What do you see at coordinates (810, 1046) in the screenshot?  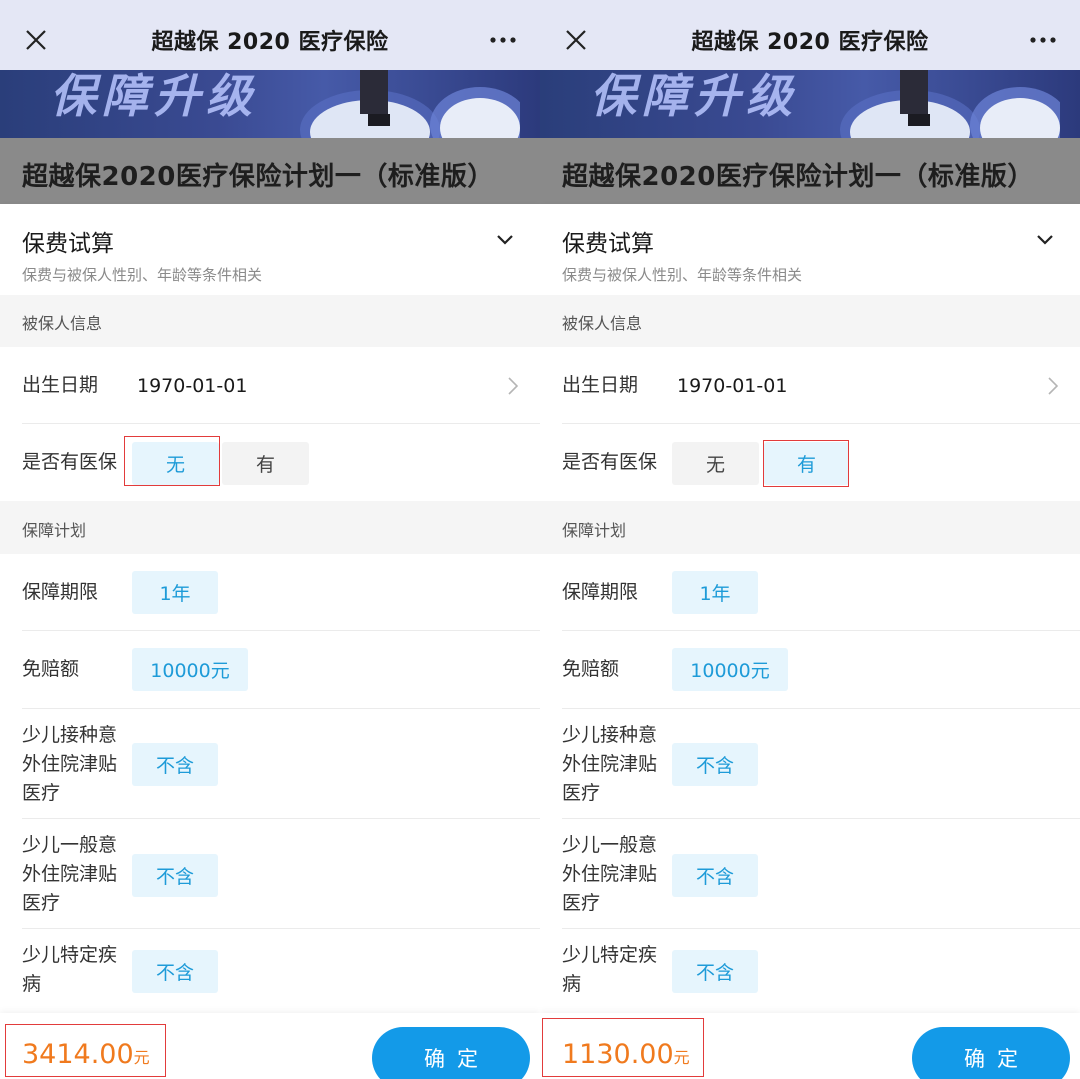 I see `footer-bar: 1130.00元 确定` at bounding box center [810, 1046].